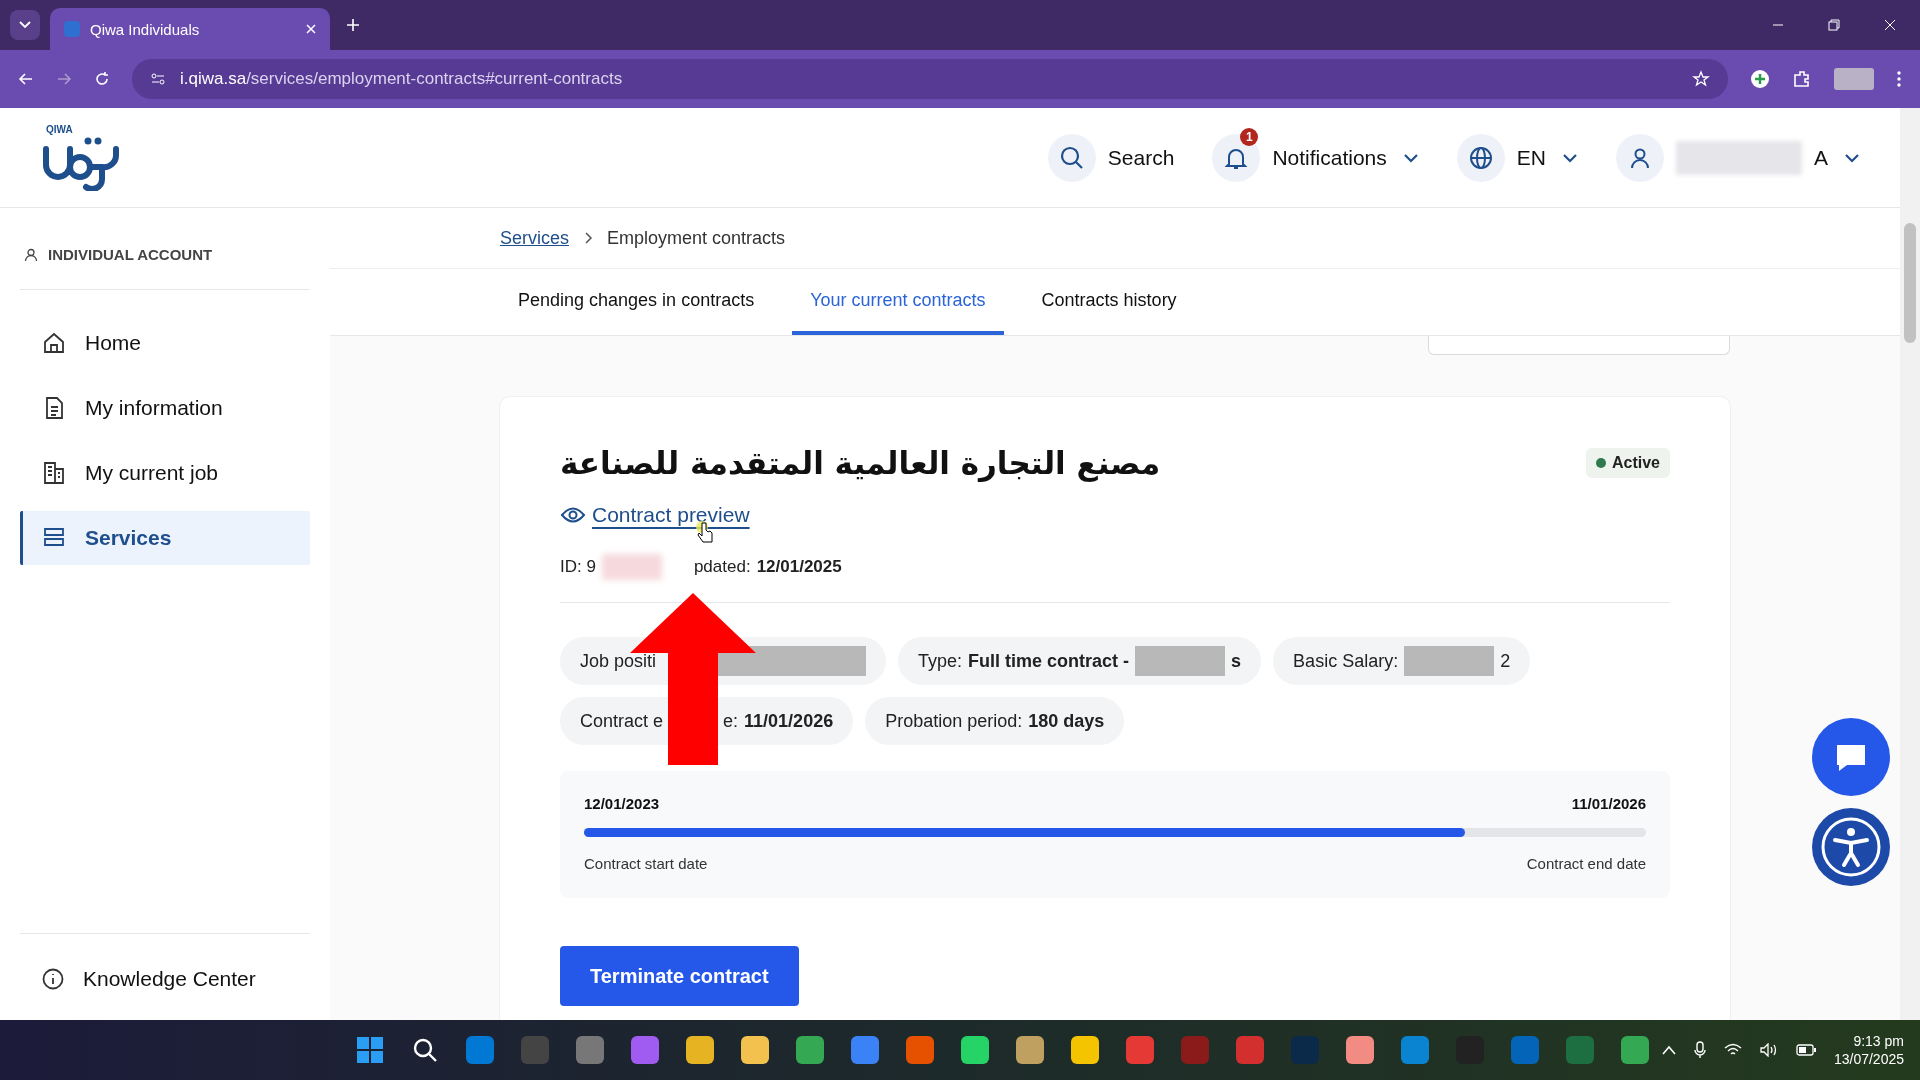 This screenshot has width=1920, height=1080. I want to click on start-label: Contract start date, so click(646, 863).